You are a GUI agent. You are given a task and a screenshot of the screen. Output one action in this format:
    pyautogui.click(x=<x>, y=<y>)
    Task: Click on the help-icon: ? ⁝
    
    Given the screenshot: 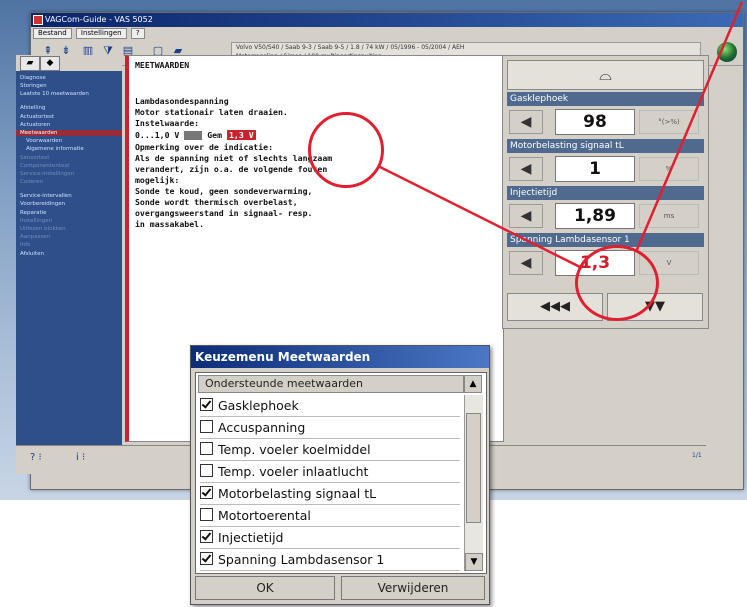 What is the action you would take?
    pyautogui.click(x=36, y=457)
    